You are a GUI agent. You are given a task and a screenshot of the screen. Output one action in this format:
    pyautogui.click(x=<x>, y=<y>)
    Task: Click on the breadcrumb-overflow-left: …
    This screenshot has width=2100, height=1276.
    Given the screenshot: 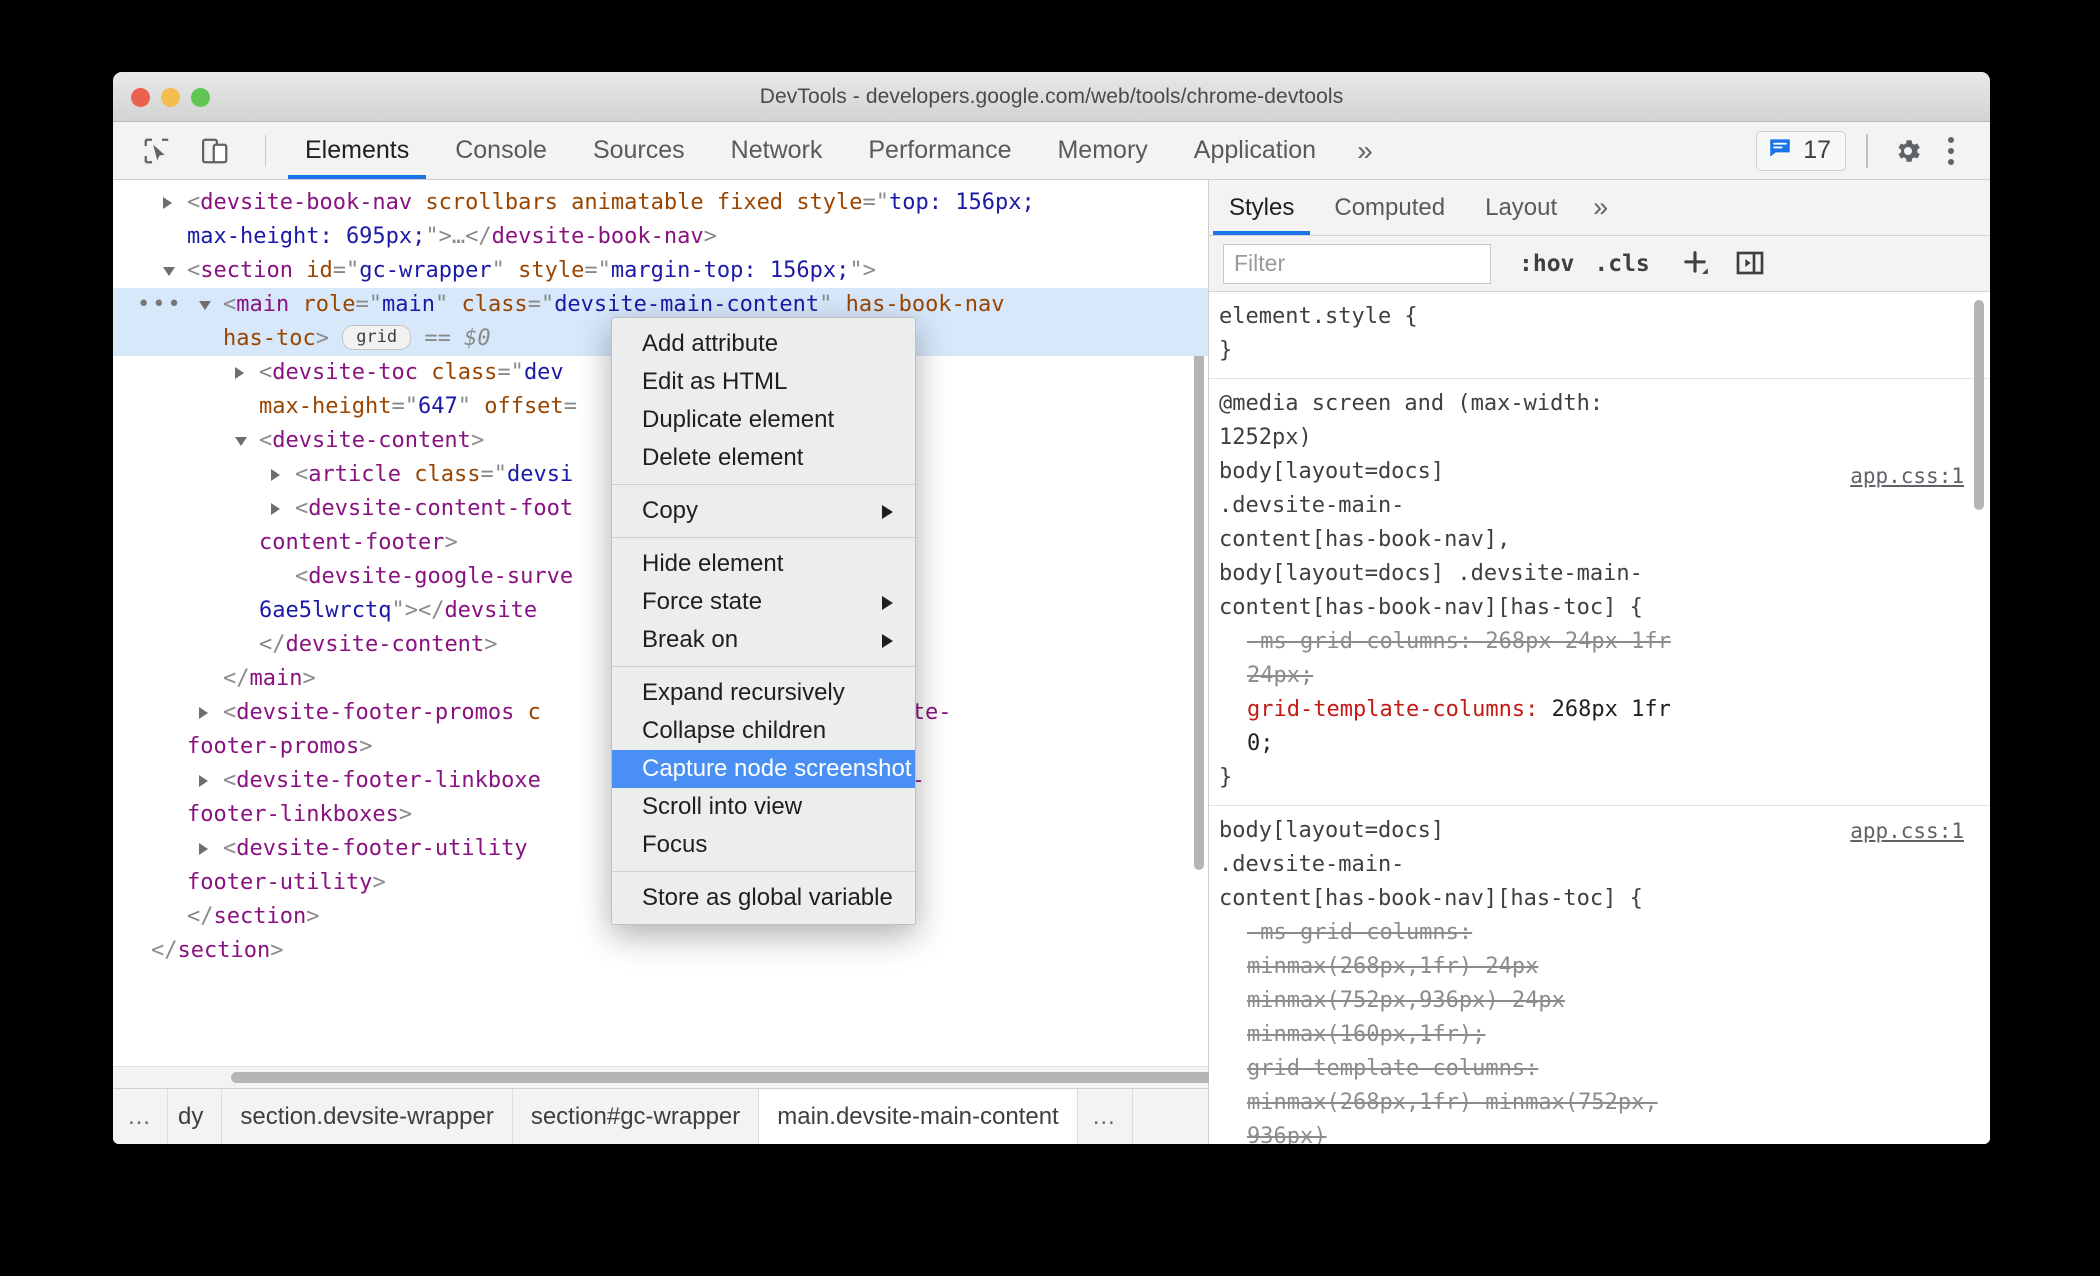 What is the action you would take?
    pyautogui.click(x=140, y=1116)
    